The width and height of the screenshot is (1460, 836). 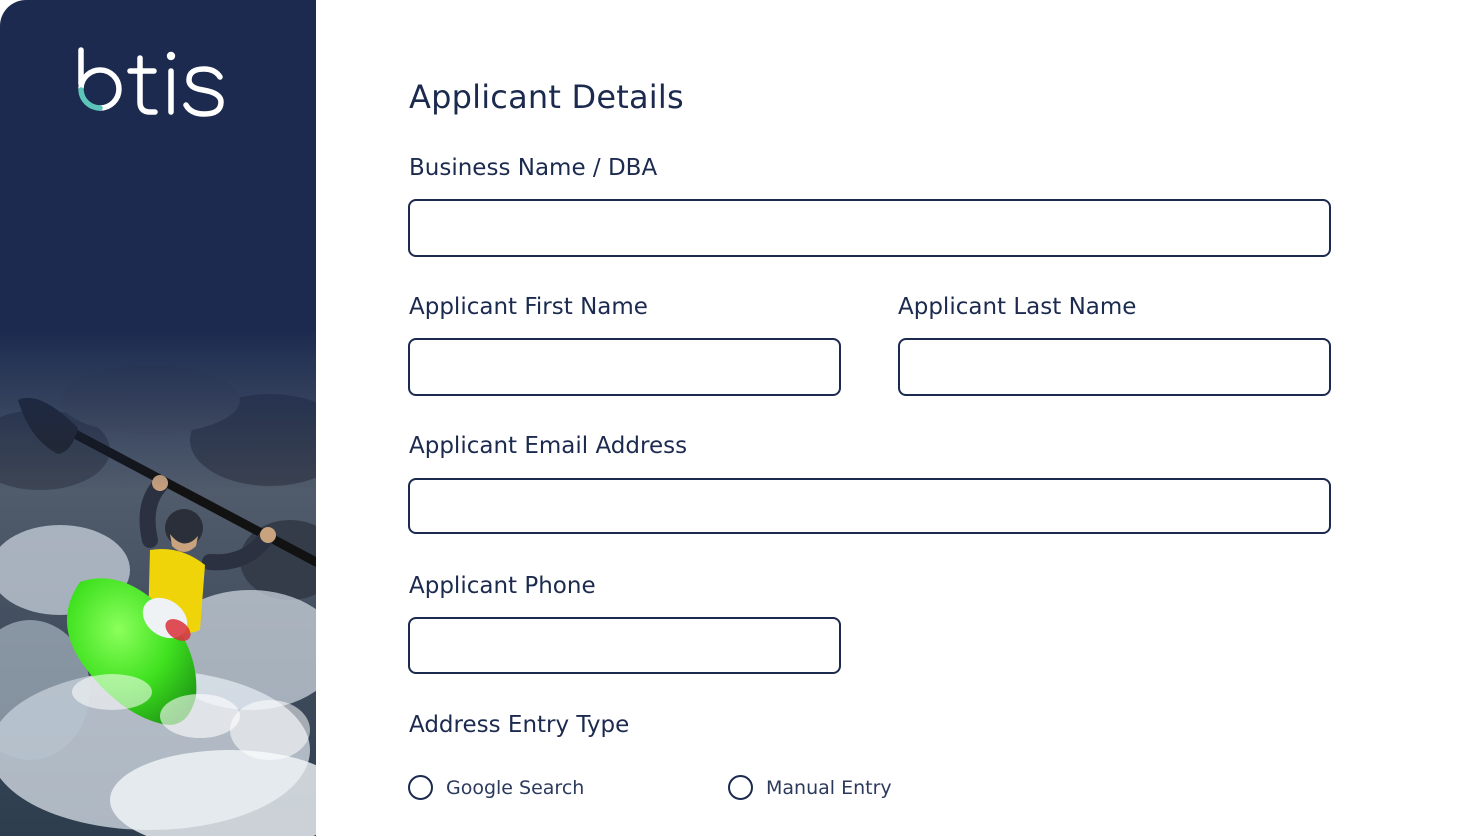 I want to click on phone-input, so click(x=624, y=645).